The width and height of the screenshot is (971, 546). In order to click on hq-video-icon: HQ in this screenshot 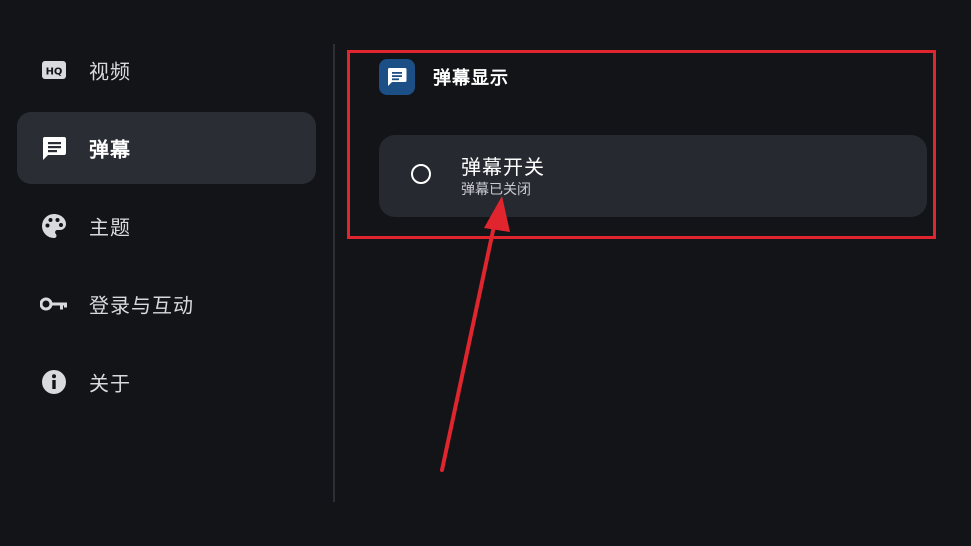, I will do `click(54, 70)`.